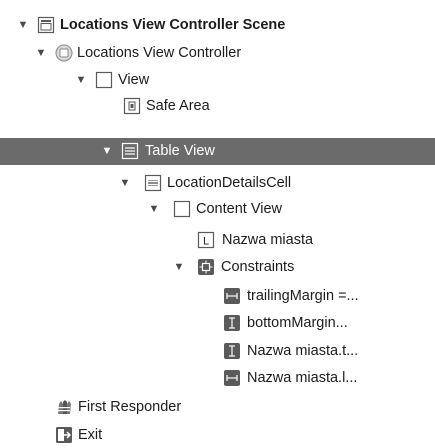  What do you see at coordinates (217, 106) in the screenshot?
I see `outline-row-safe-area: Safe Area` at bounding box center [217, 106].